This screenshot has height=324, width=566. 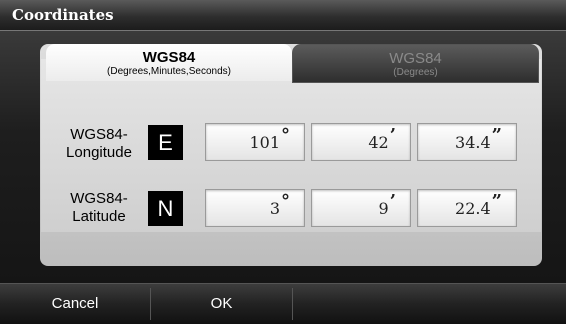 I want to click on longitude-degrees-value: 101, so click(x=264, y=142).